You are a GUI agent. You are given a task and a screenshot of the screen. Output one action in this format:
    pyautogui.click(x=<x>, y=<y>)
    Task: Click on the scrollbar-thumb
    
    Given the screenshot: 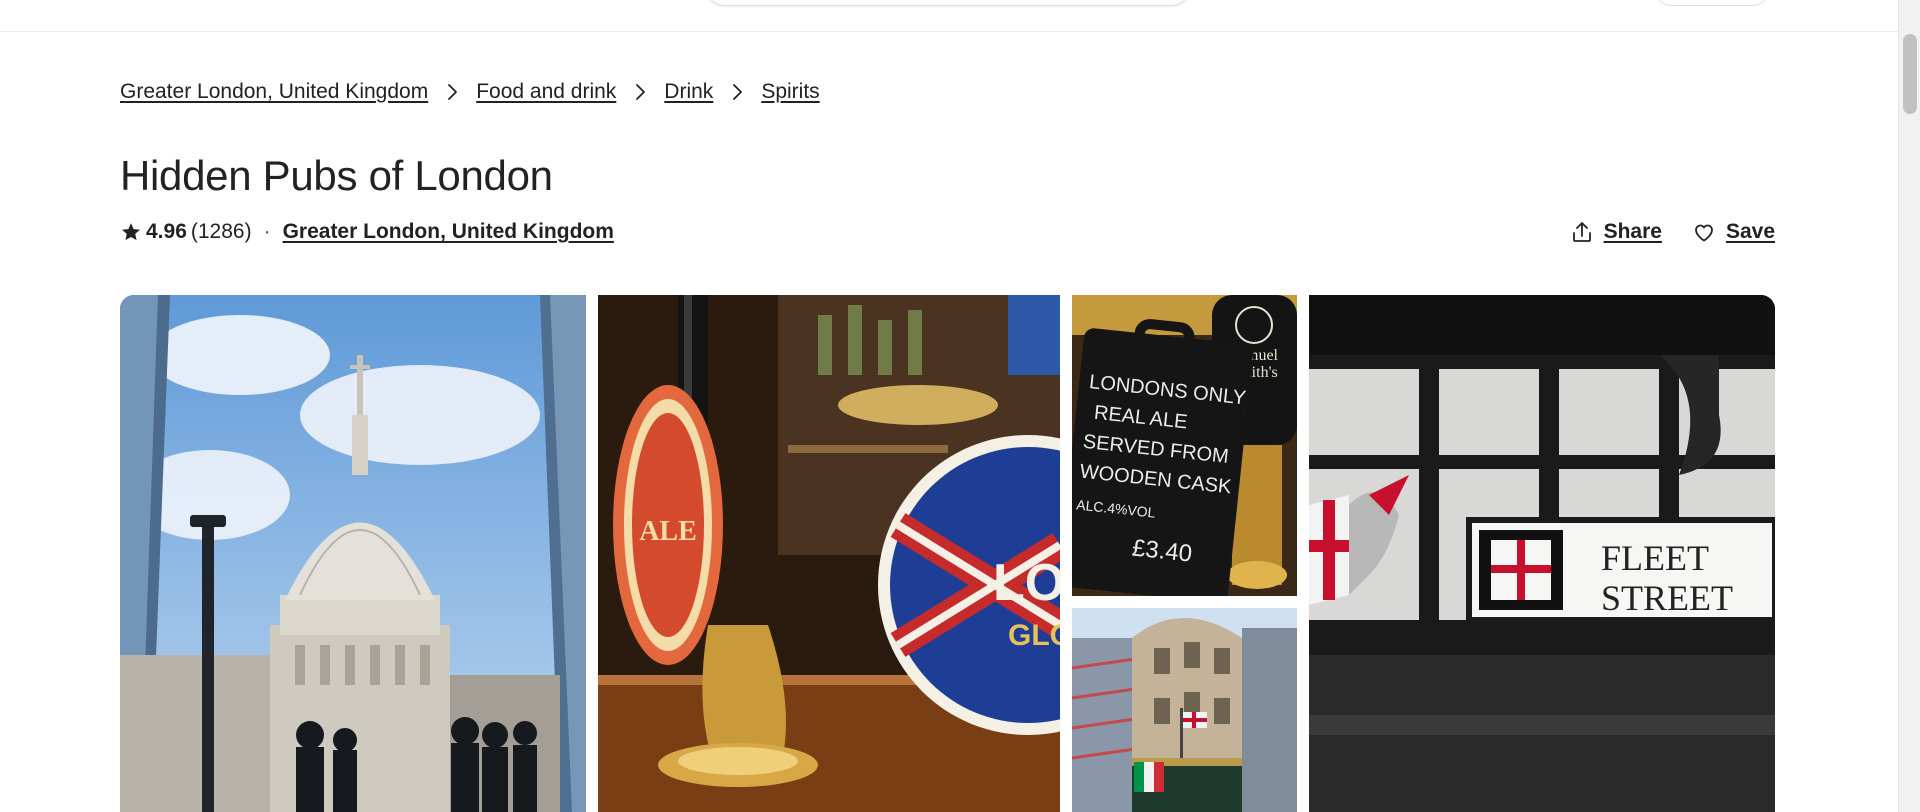 What is the action you would take?
    pyautogui.click(x=1910, y=74)
    